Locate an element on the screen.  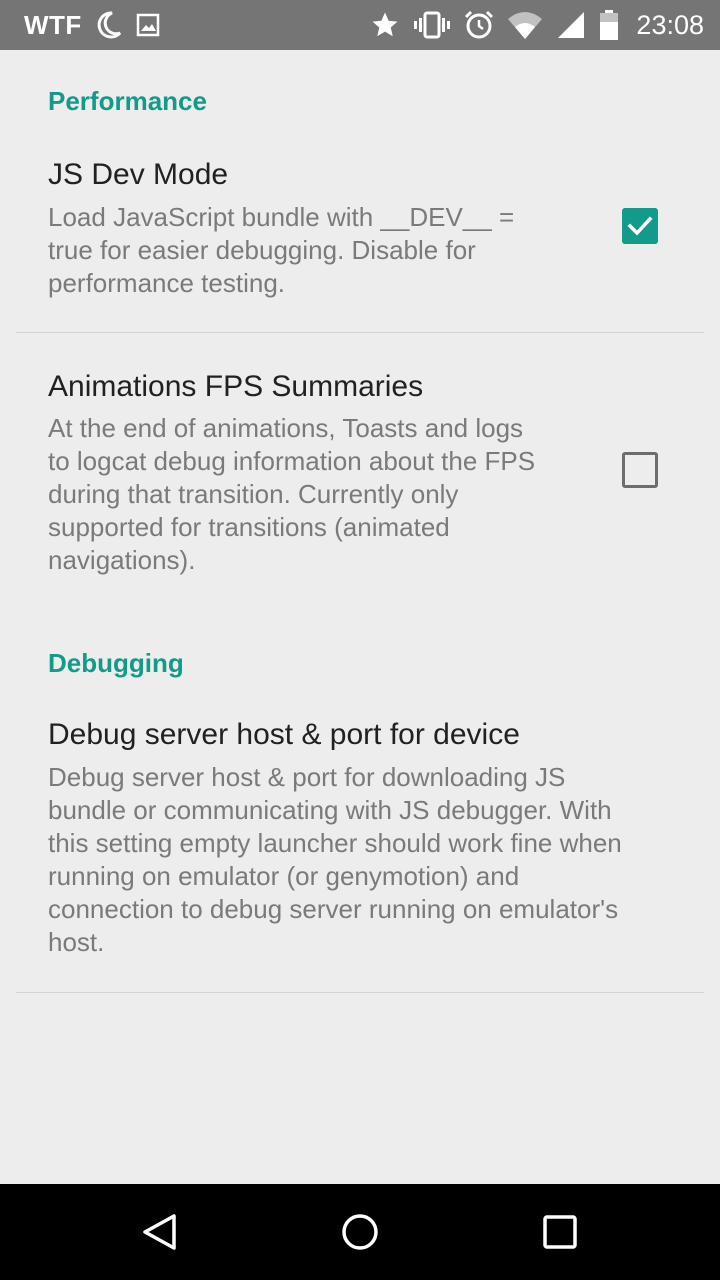
summary-line: during that transition. Currently only is located at coordinates (253, 494).